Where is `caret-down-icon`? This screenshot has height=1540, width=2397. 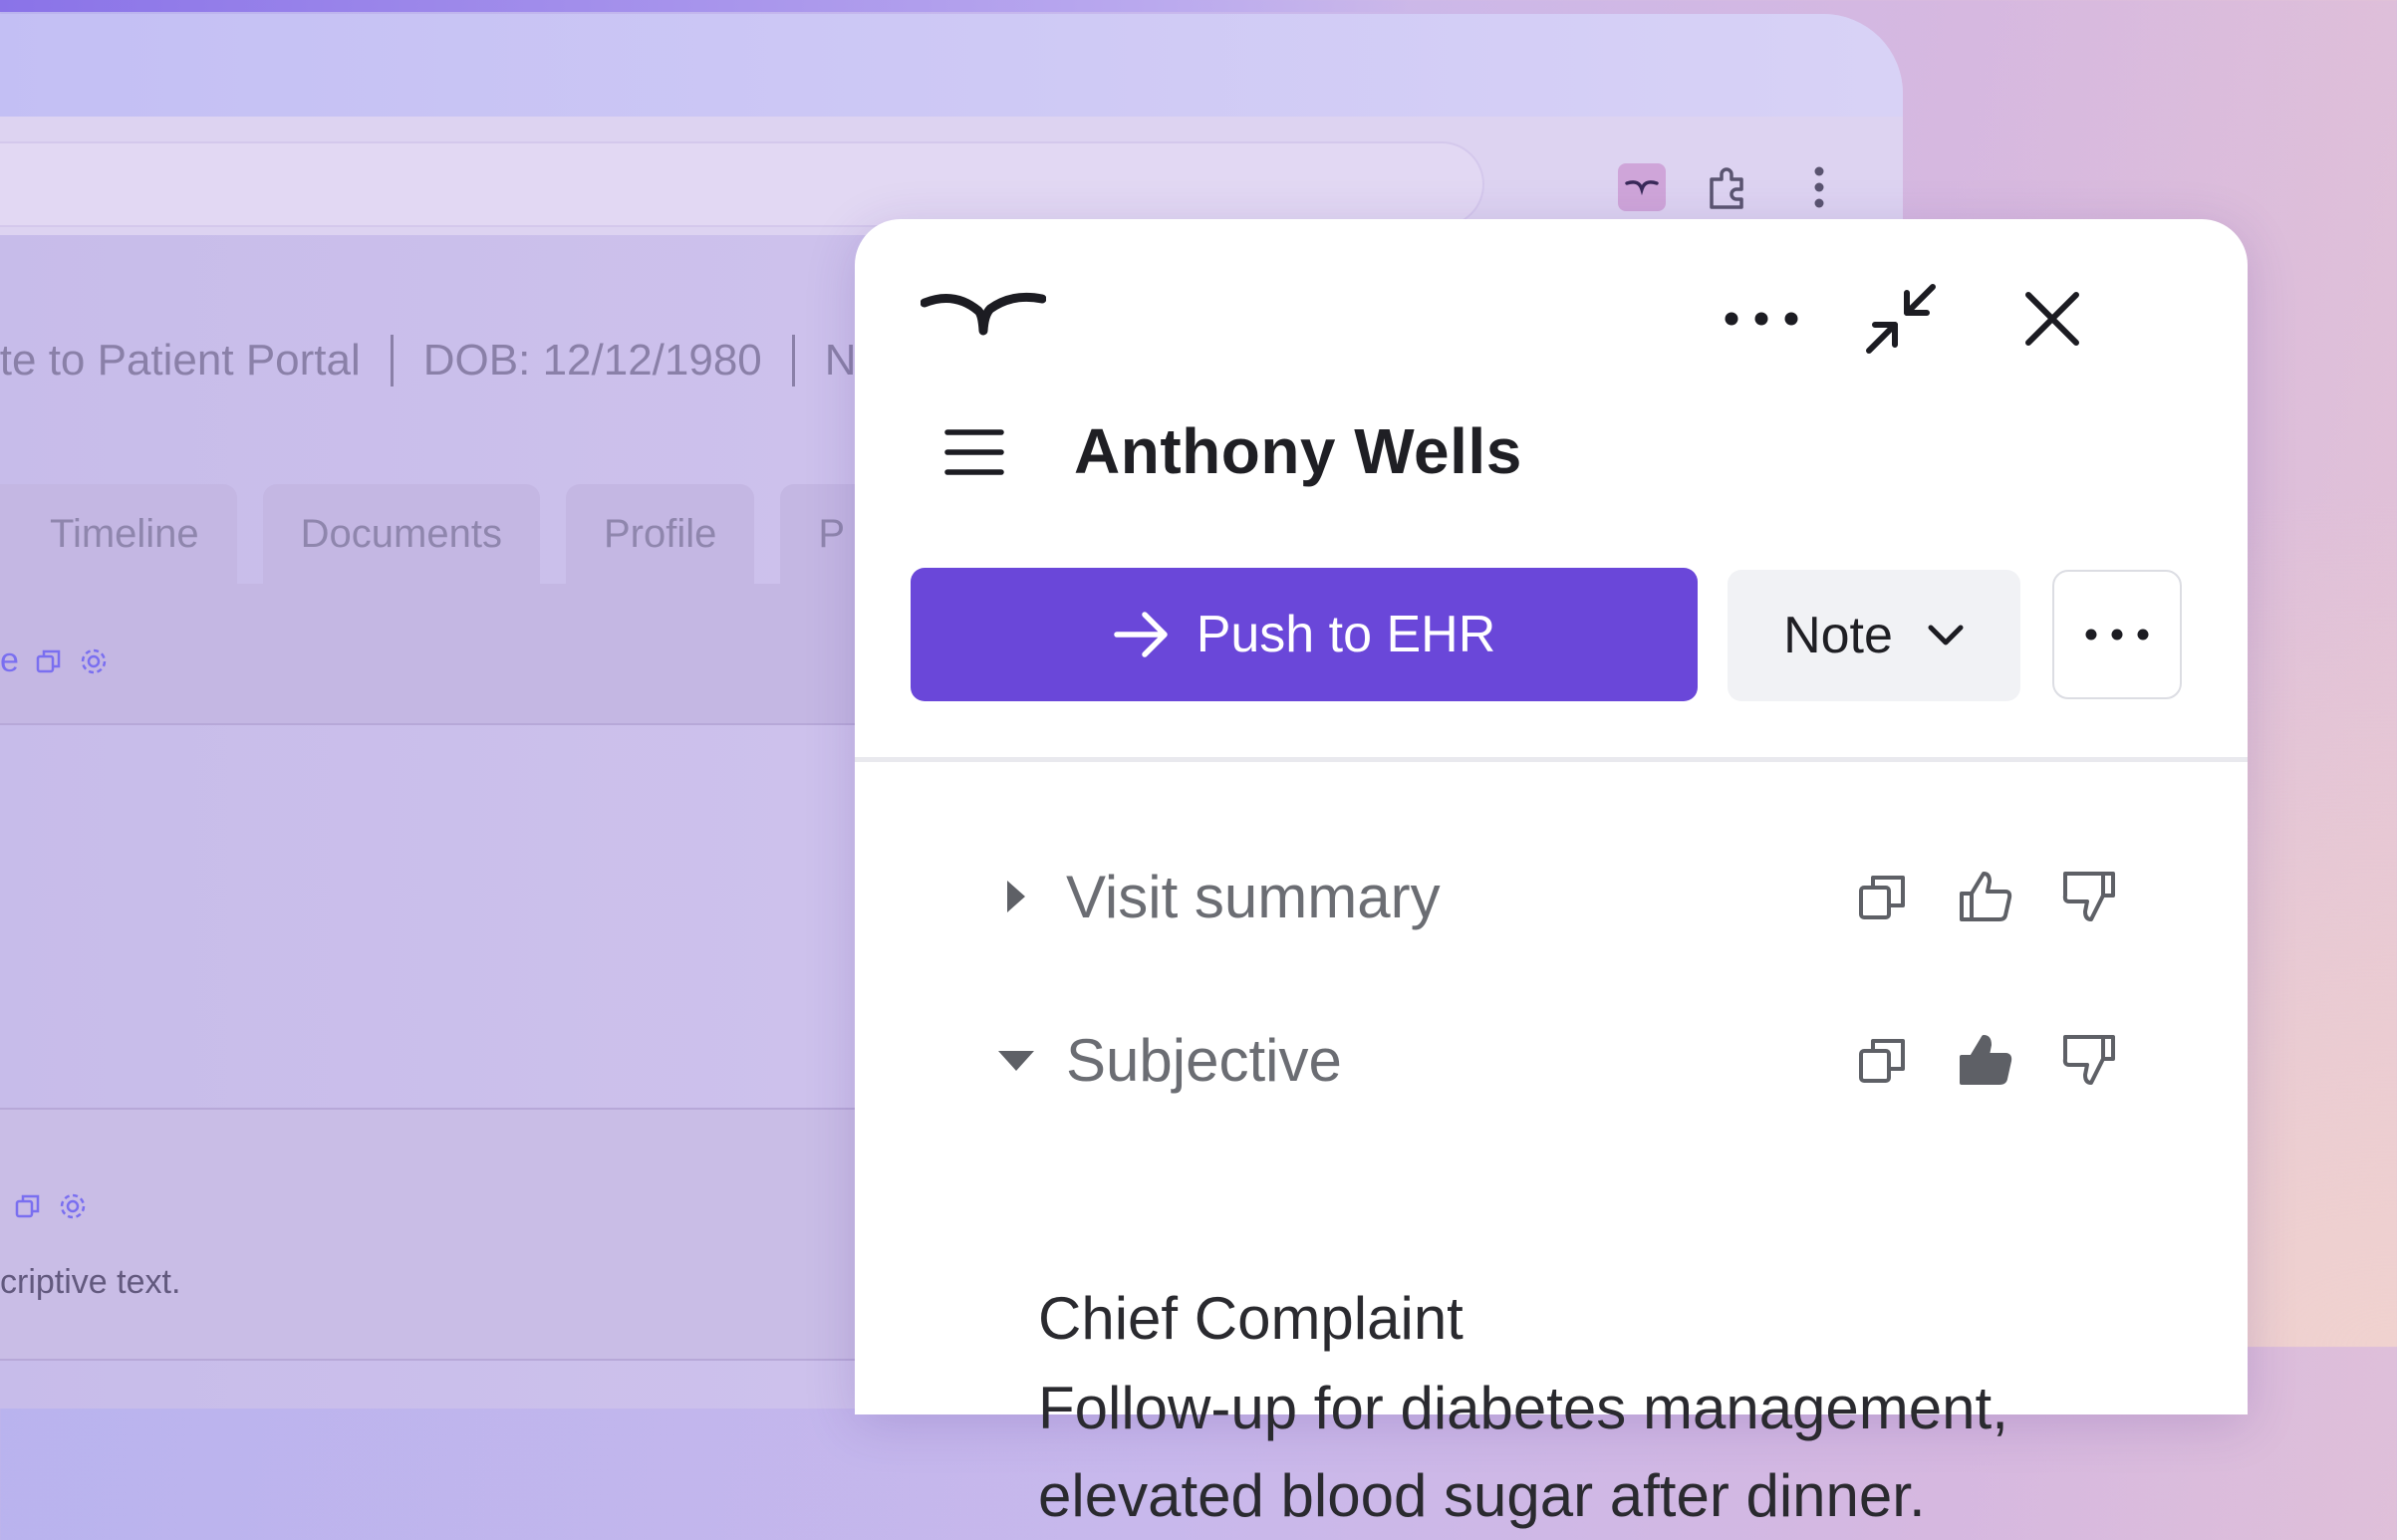
caret-down-icon is located at coordinates (1016, 1060).